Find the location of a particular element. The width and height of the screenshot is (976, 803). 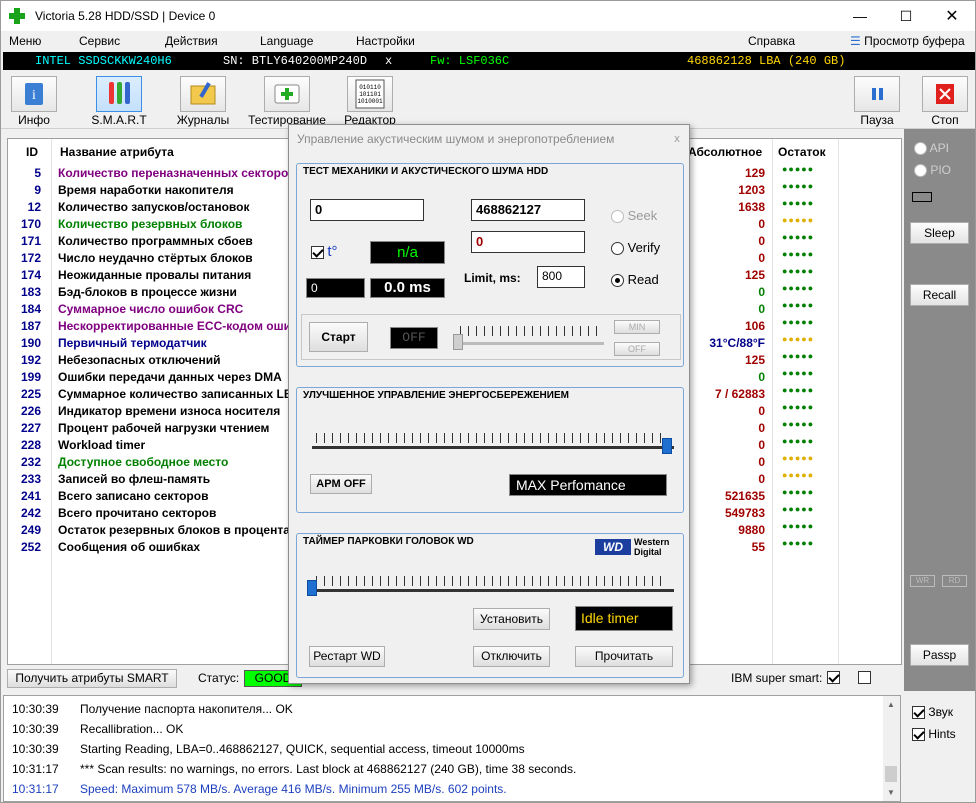

wd-logo: WD is located at coordinates (613, 547).